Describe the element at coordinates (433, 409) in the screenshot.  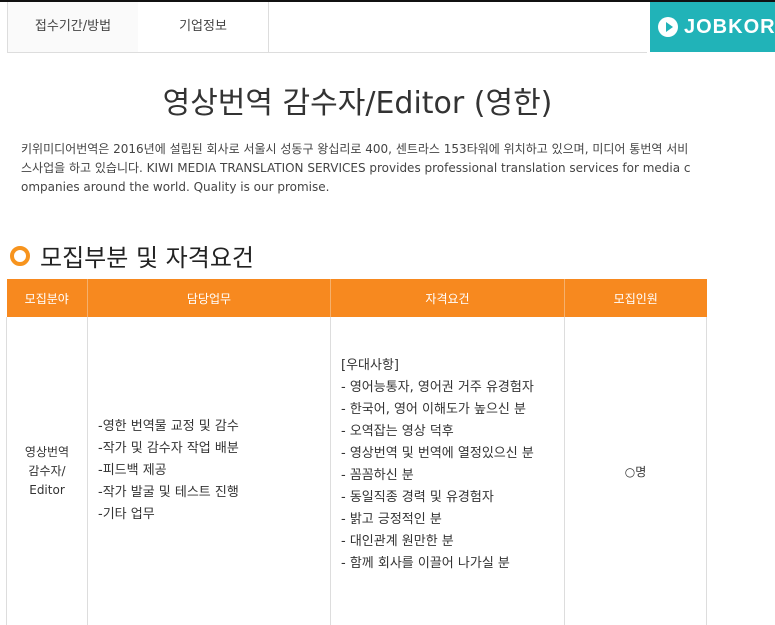
I see `requirement-item: - 한국어, 영어 이해도가 높으신 분` at that location.